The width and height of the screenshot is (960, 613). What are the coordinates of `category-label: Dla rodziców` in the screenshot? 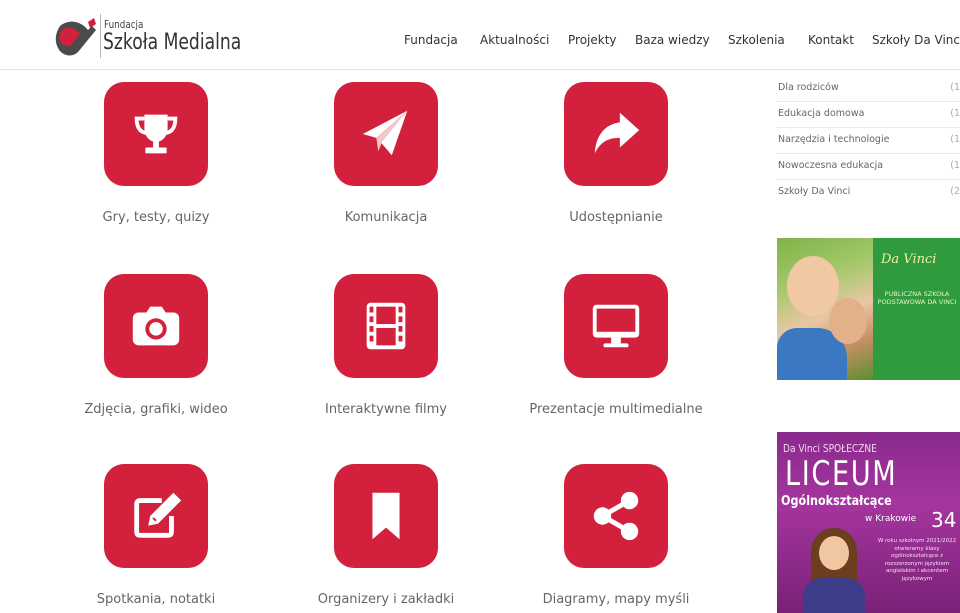 It's located at (808, 87).